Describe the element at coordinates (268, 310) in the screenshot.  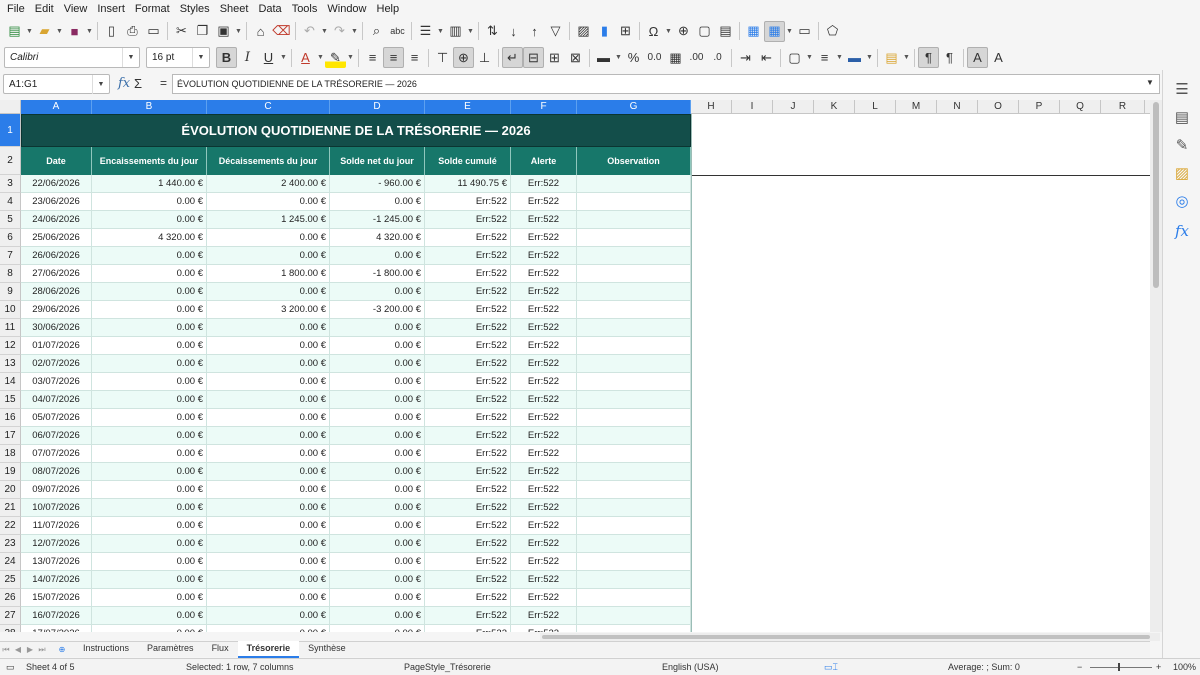
I see `table-cell: 3 200.00 €` at that location.